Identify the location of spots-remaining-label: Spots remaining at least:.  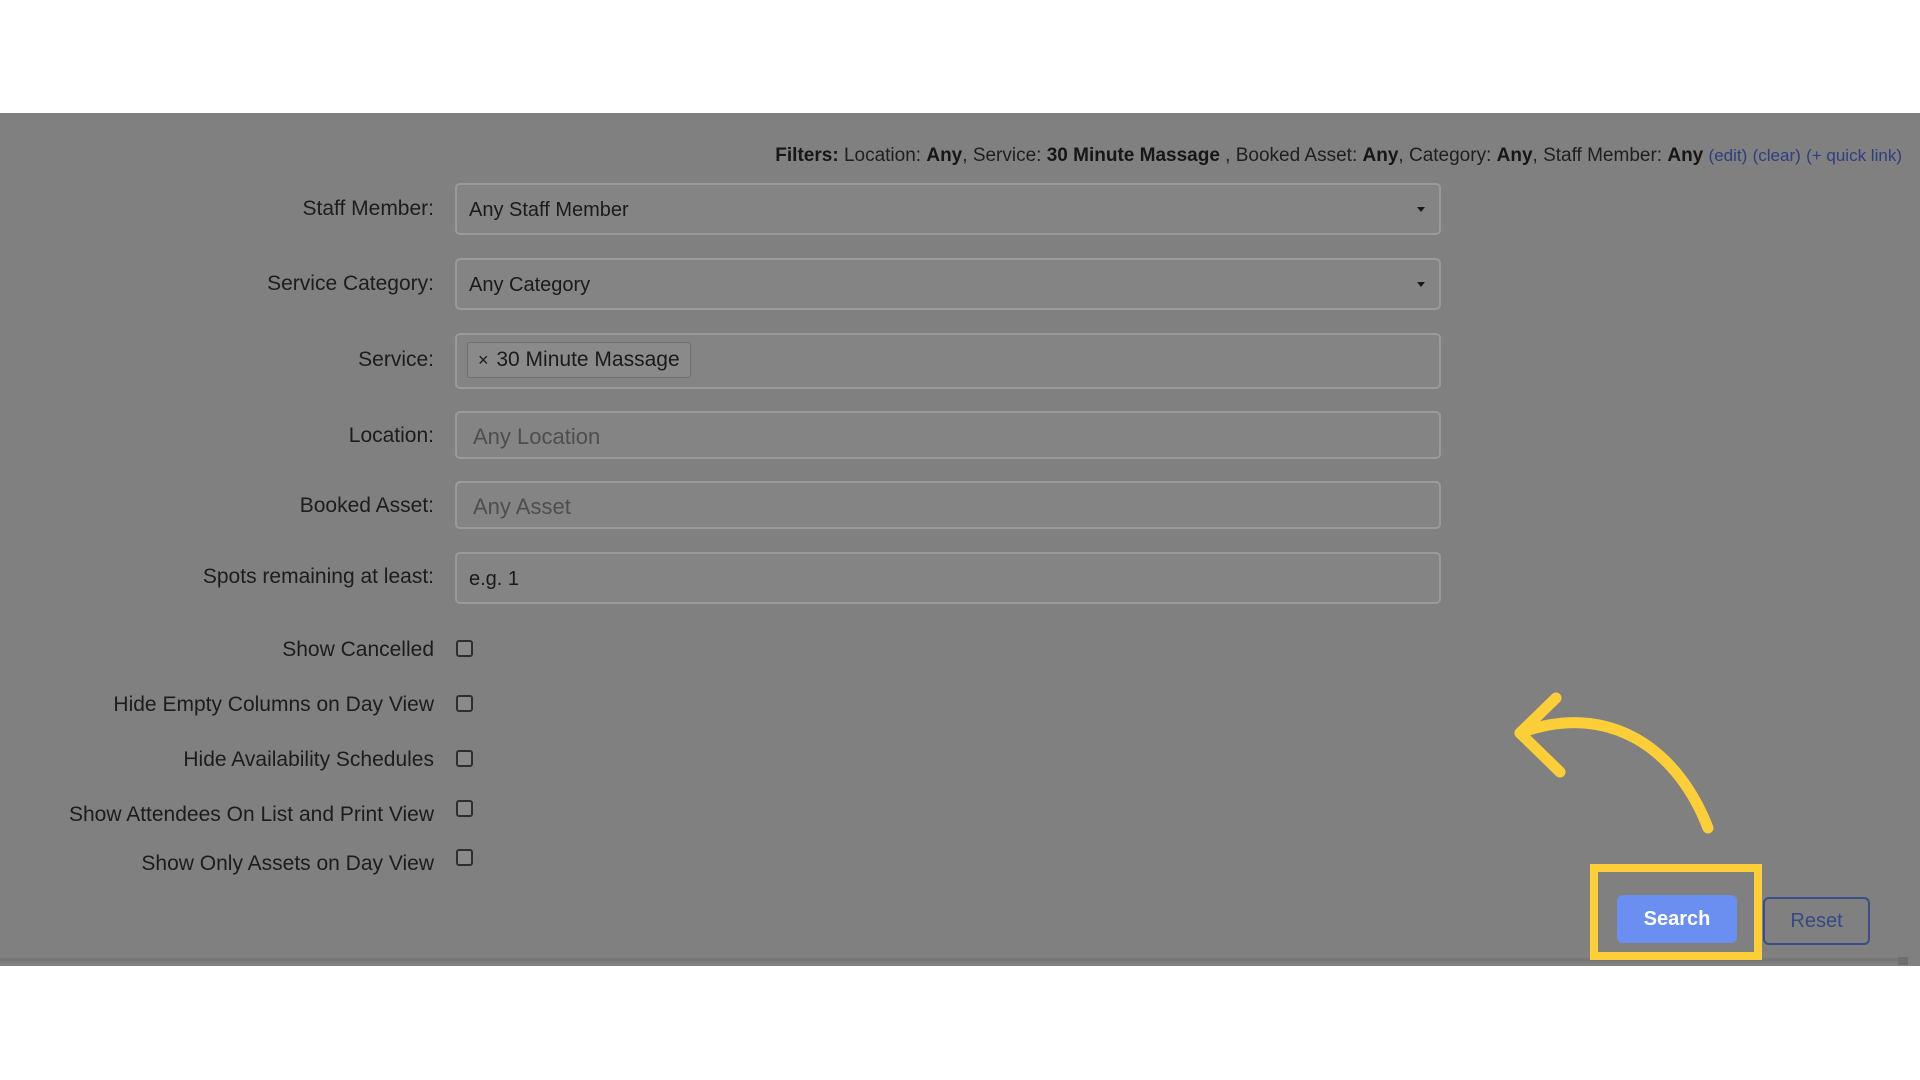
(318, 576).